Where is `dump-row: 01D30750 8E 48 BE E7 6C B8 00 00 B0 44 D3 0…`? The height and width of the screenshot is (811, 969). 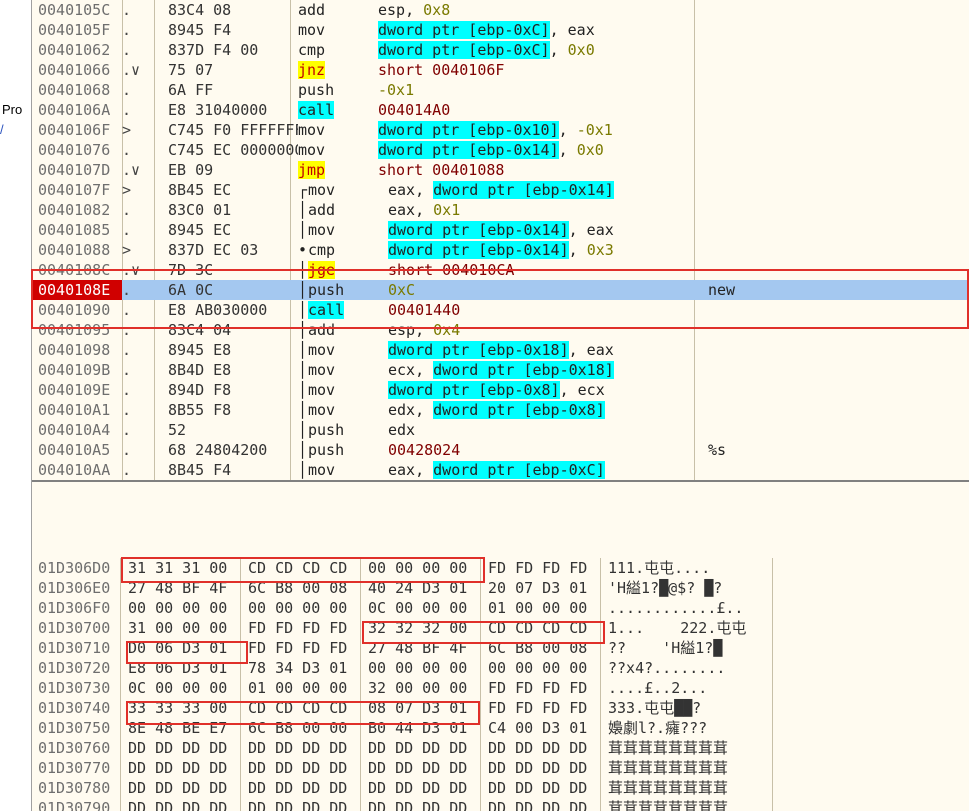
dump-row: 01D30750 8E 48 BE E7 6C B8 00 00 B0 44 D3 0… is located at coordinates (500, 728).